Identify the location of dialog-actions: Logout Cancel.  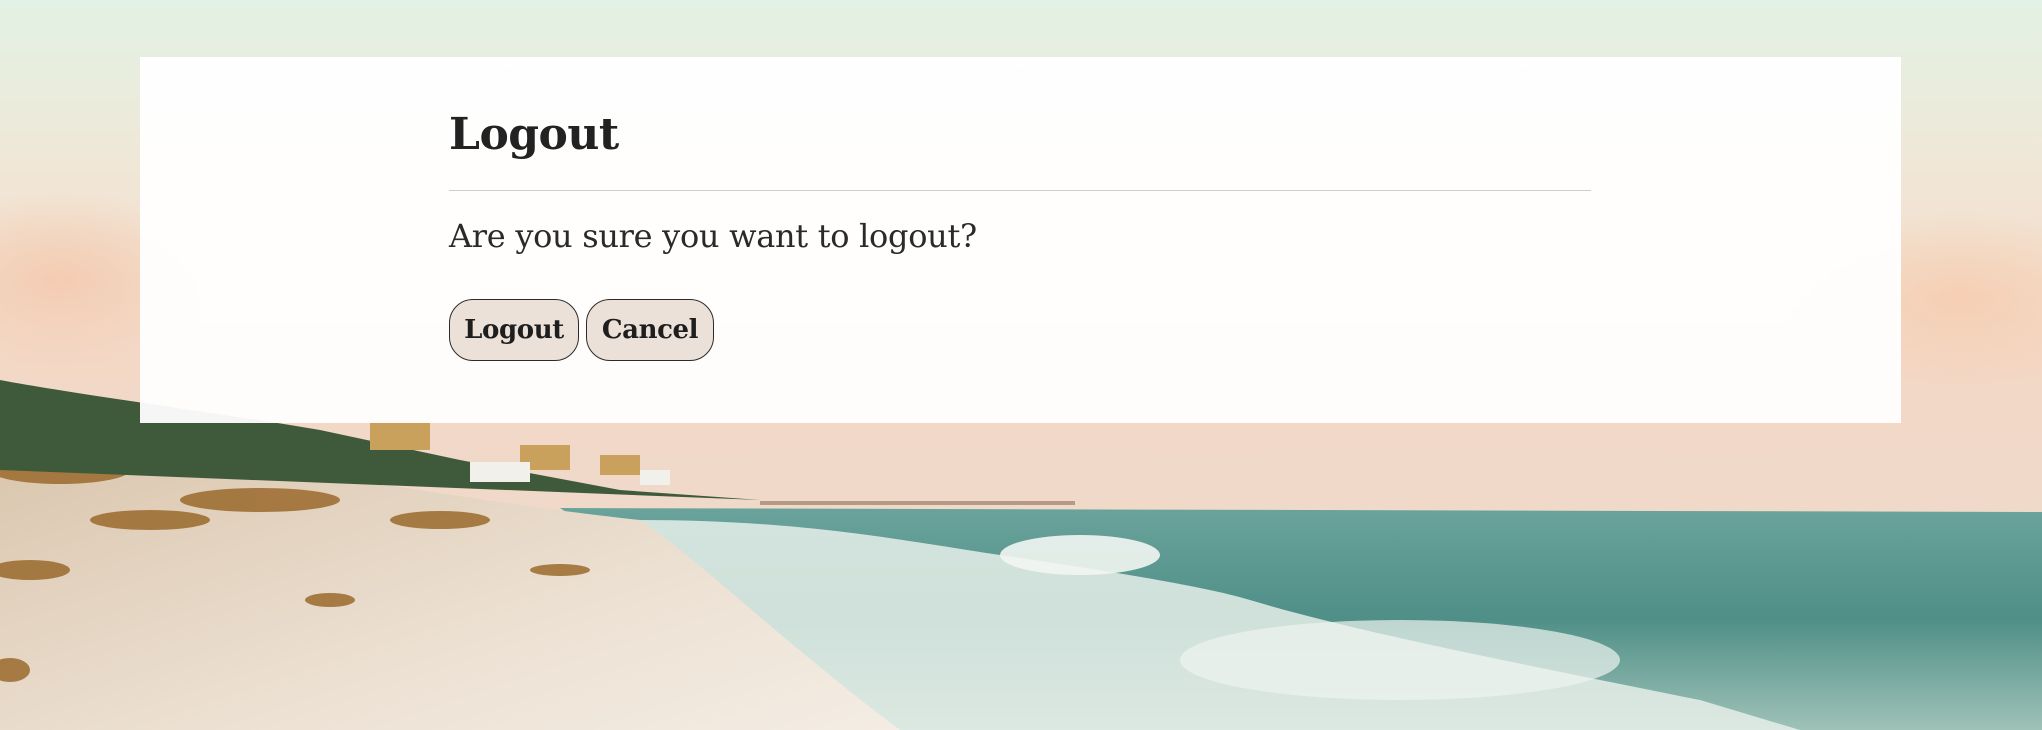
(1020, 330).